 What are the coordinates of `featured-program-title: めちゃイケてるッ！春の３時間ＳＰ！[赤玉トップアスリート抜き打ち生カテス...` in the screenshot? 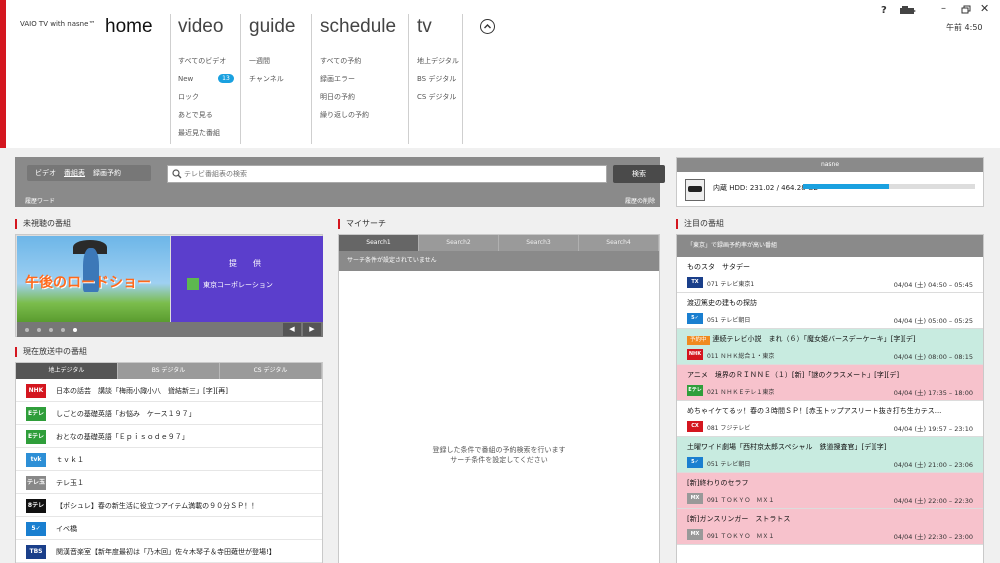 It's located at (814, 411).